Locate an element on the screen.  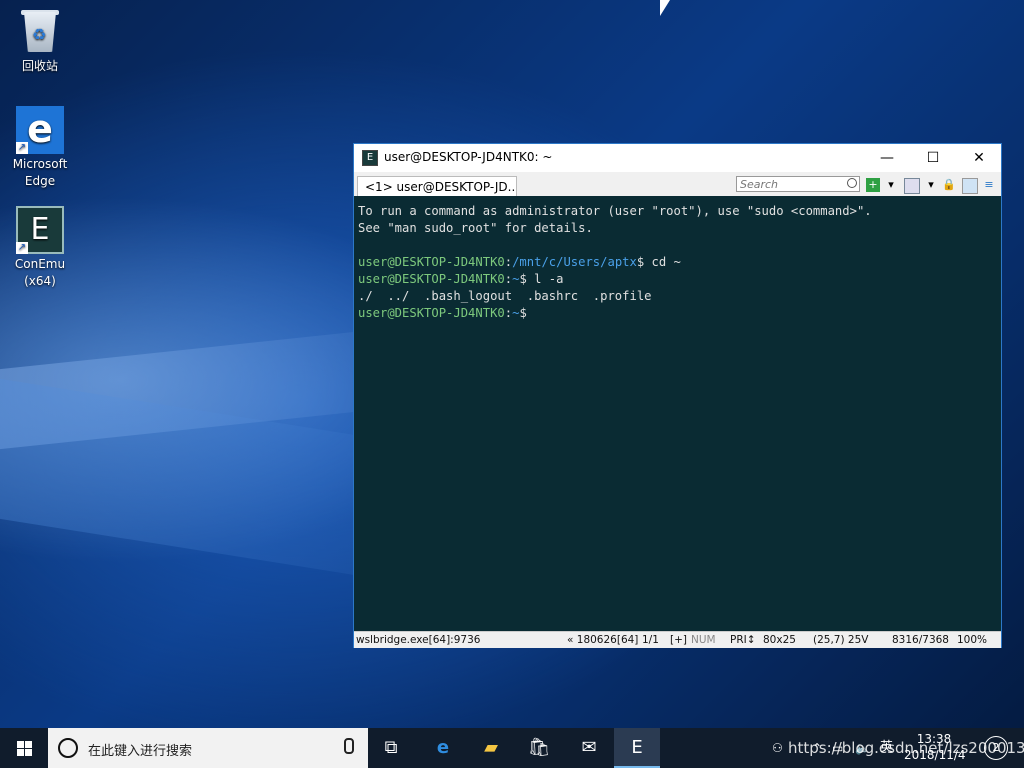
desktop-icon-label: 回收站 is located at coordinates (39, 66).